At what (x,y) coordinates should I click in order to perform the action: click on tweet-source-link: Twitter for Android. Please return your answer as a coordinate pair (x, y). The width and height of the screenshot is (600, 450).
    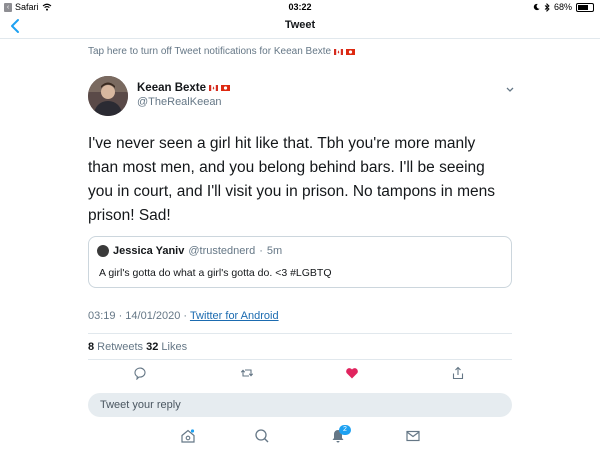
    Looking at the image, I should click on (234, 316).